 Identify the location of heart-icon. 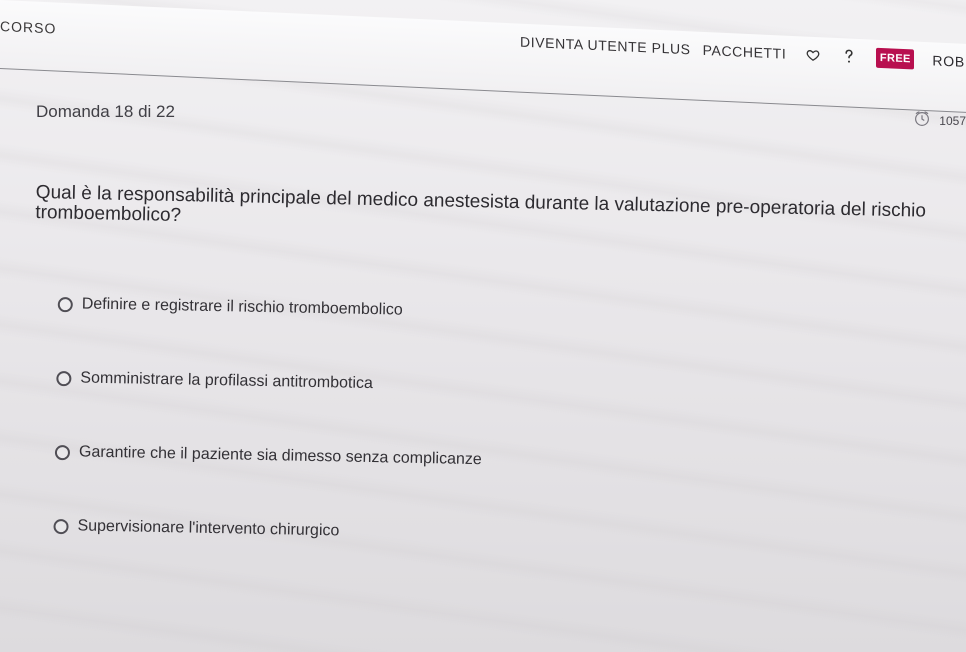
(813, 55).